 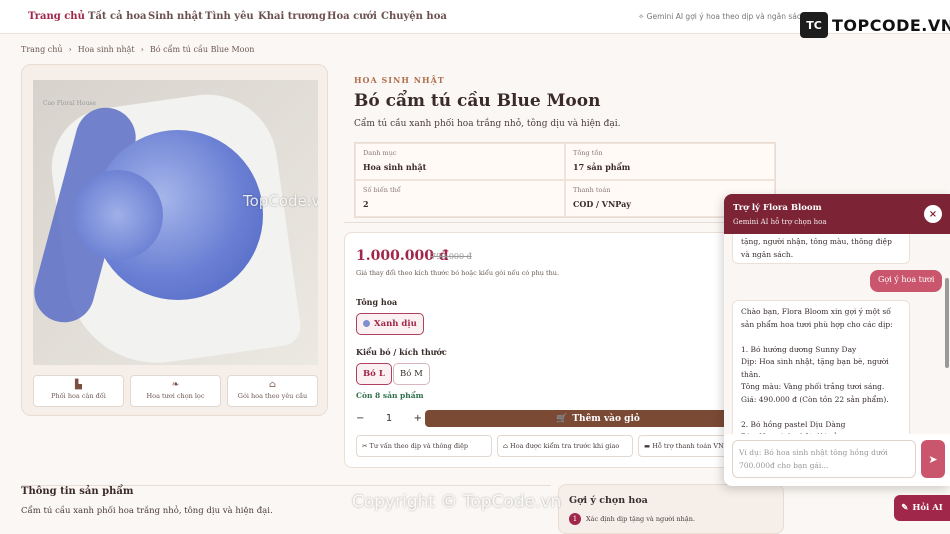 I want to click on feature-consult: ✂ Tư vấn theo dịp và thông điệp, so click(x=424, y=446).